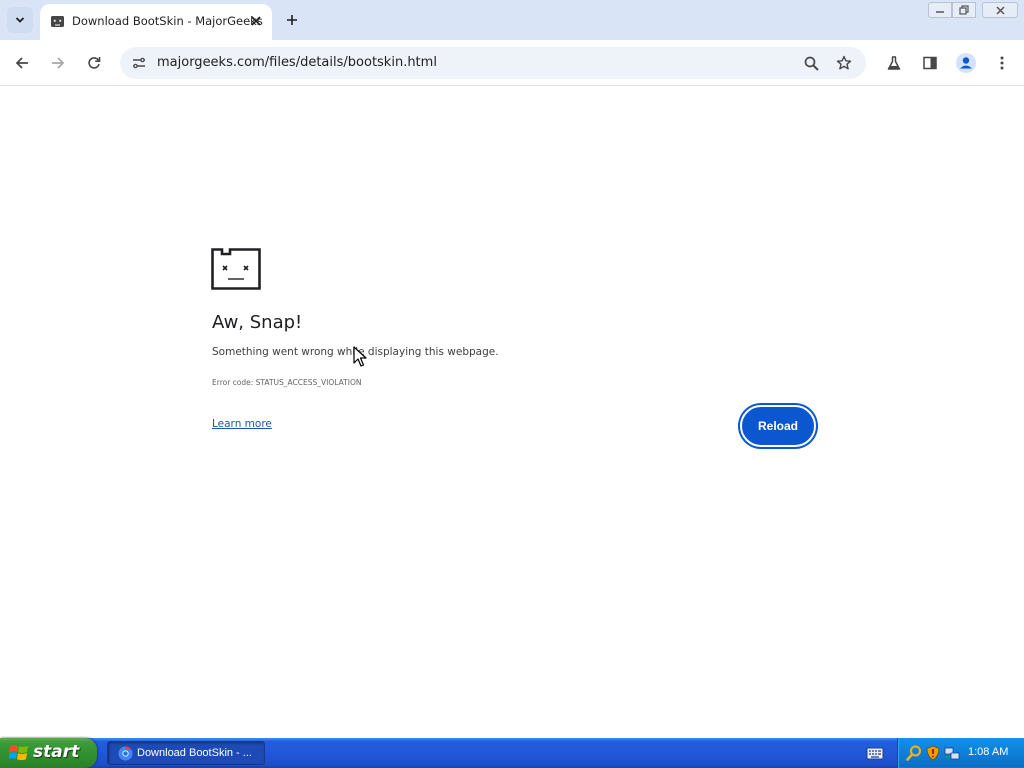  I want to click on taskbar: start Download BootSkin - ... 1:08 AM, so click(512, 753).